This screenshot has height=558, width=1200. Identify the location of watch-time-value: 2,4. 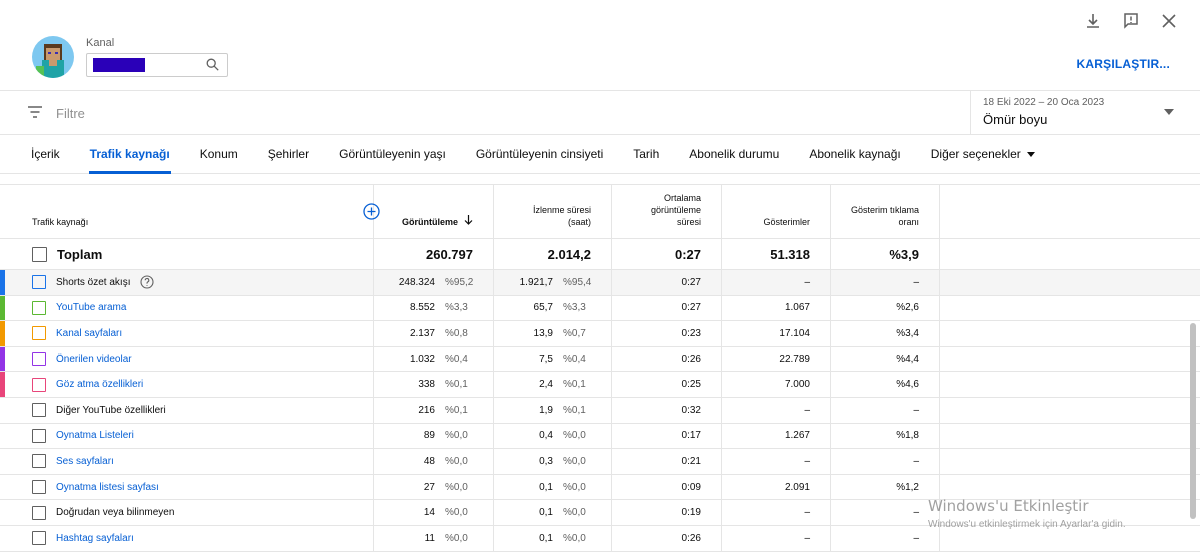
(546, 385).